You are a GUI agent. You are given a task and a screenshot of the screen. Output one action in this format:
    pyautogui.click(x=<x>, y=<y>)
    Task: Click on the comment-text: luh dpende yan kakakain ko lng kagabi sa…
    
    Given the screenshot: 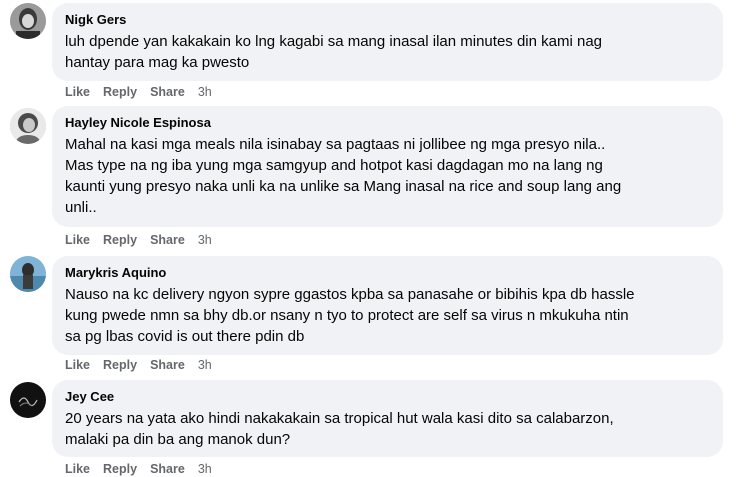 What is the action you would take?
    pyautogui.click(x=388, y=52)
    